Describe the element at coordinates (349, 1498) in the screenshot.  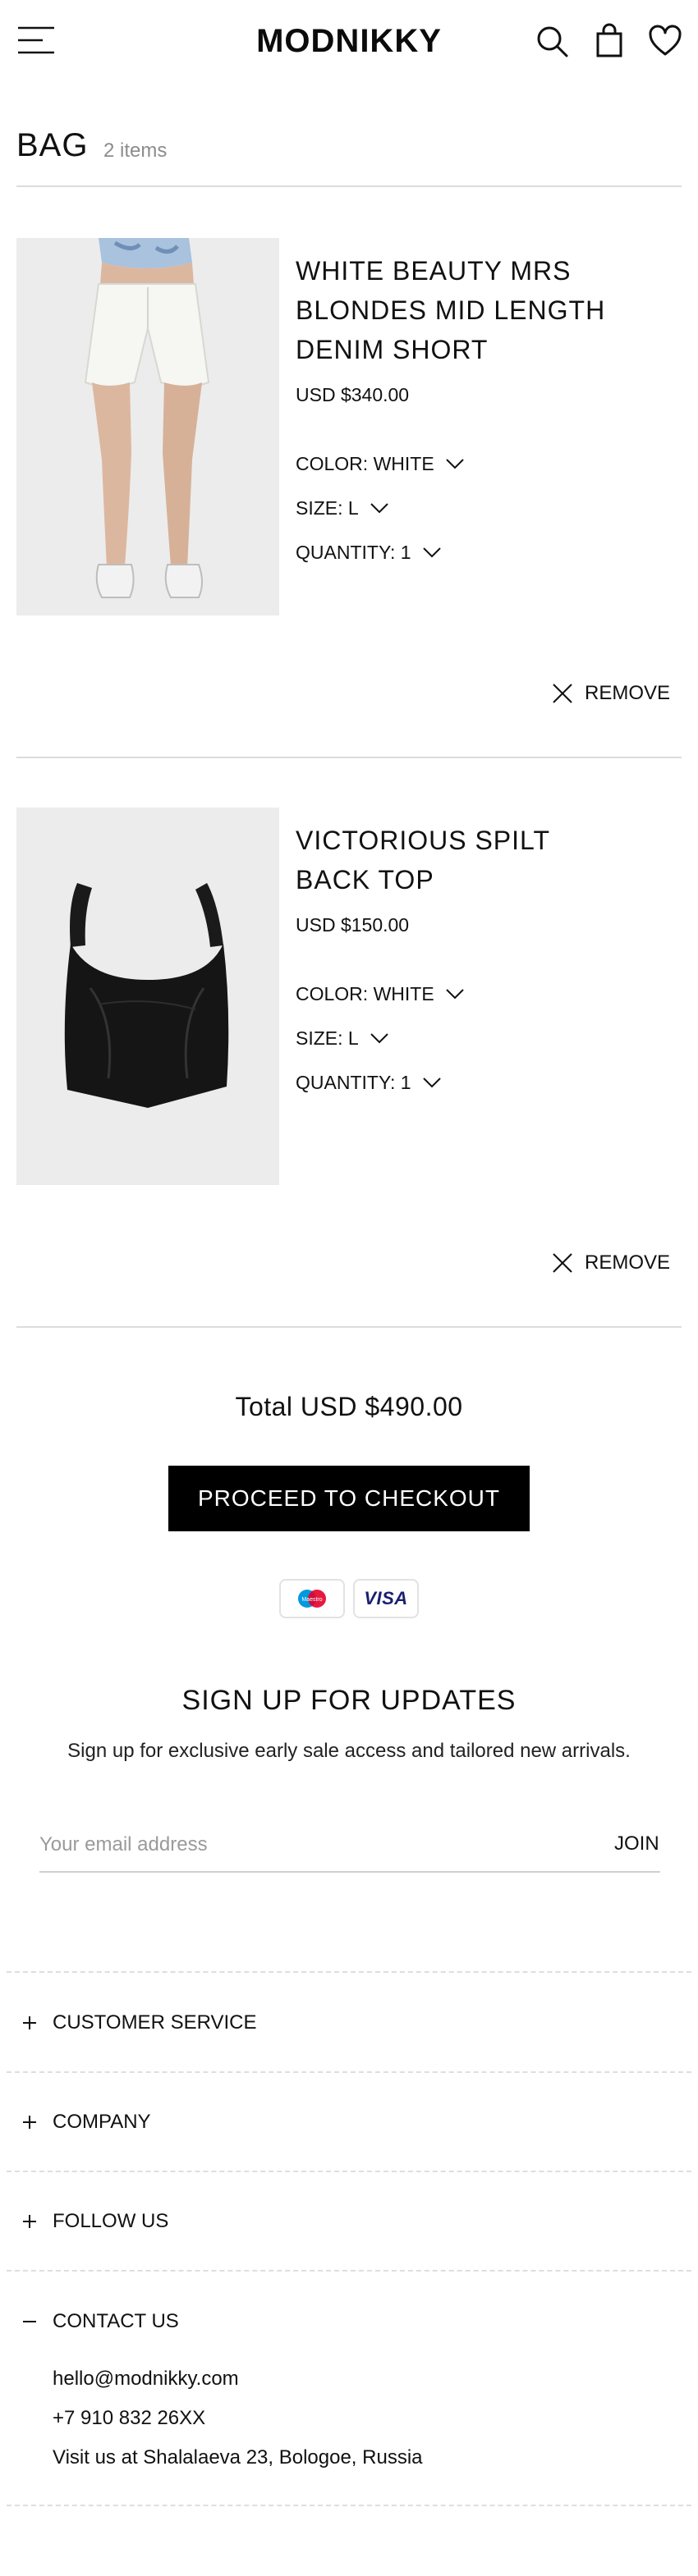
I see `proceed-to-checkout-button: PROCEED TO CHECKOUT` at that location.